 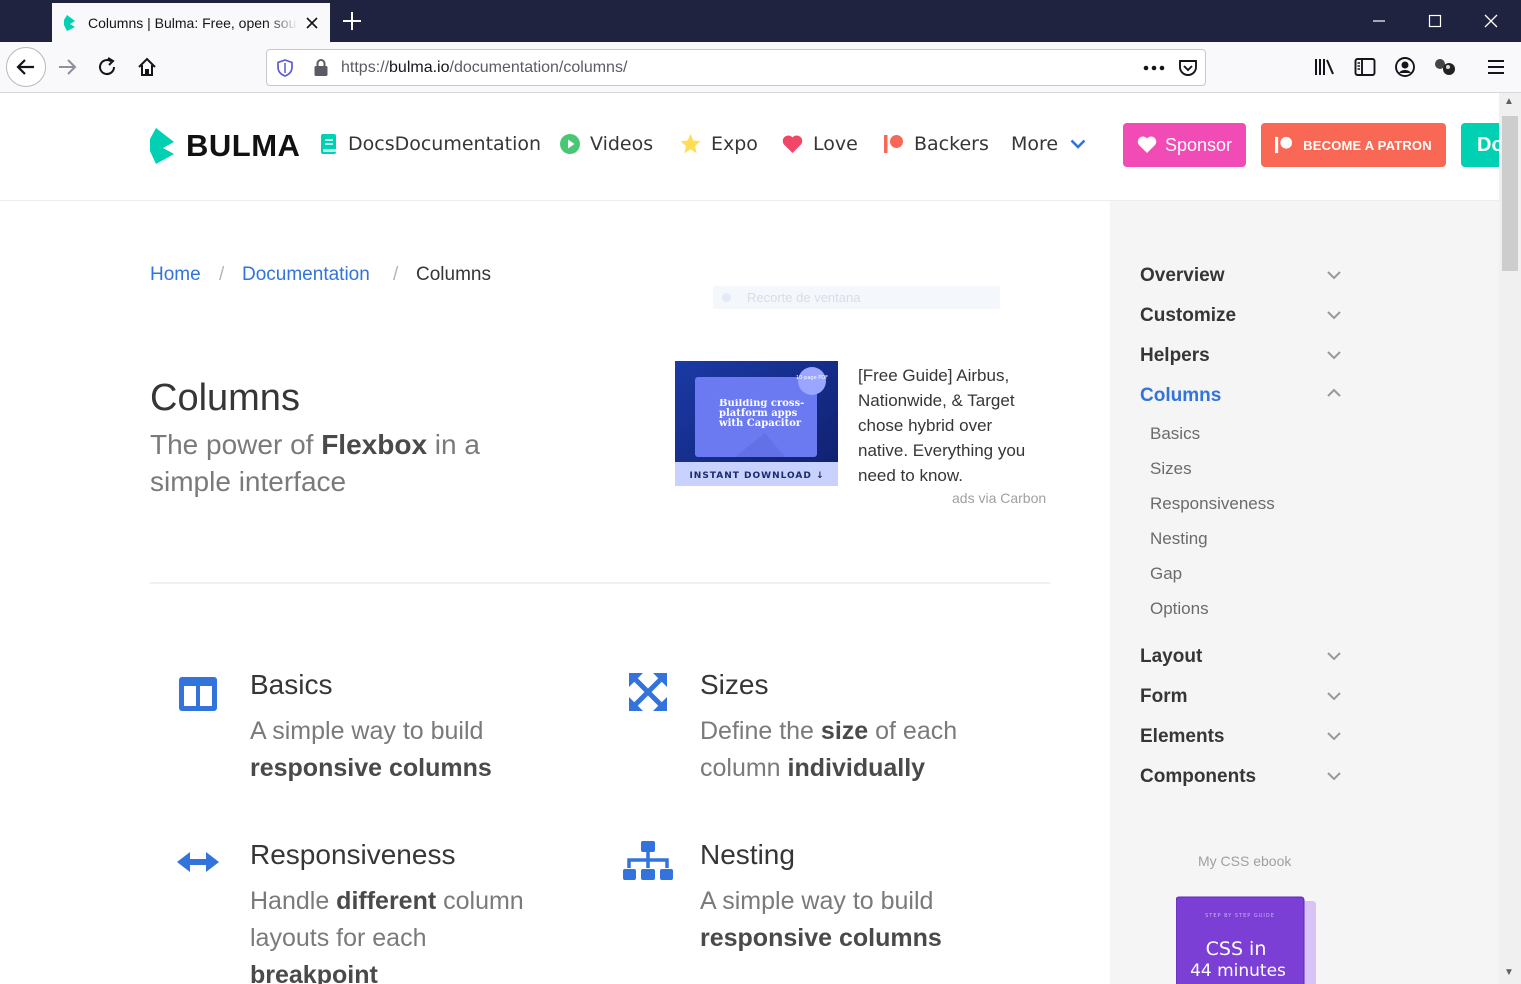 I want to click on minimize-icon, so click(x=1379, y=21).